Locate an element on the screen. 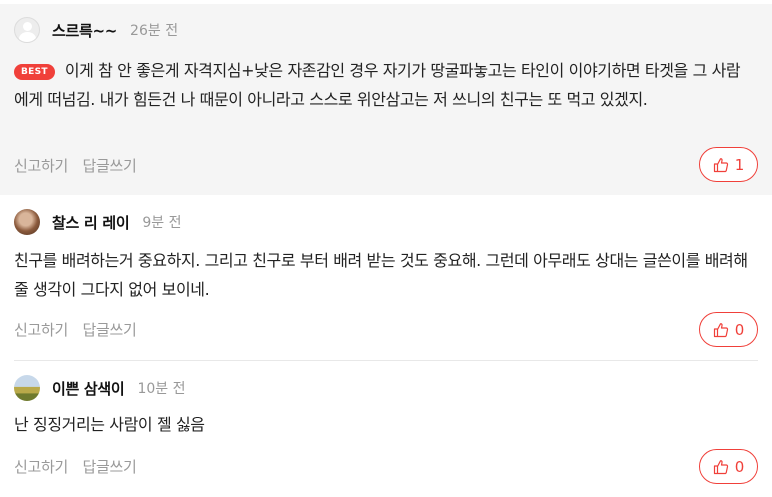  comment-header: 이쁜 삼색이 10분 전 is located at coordinates (99, 388).